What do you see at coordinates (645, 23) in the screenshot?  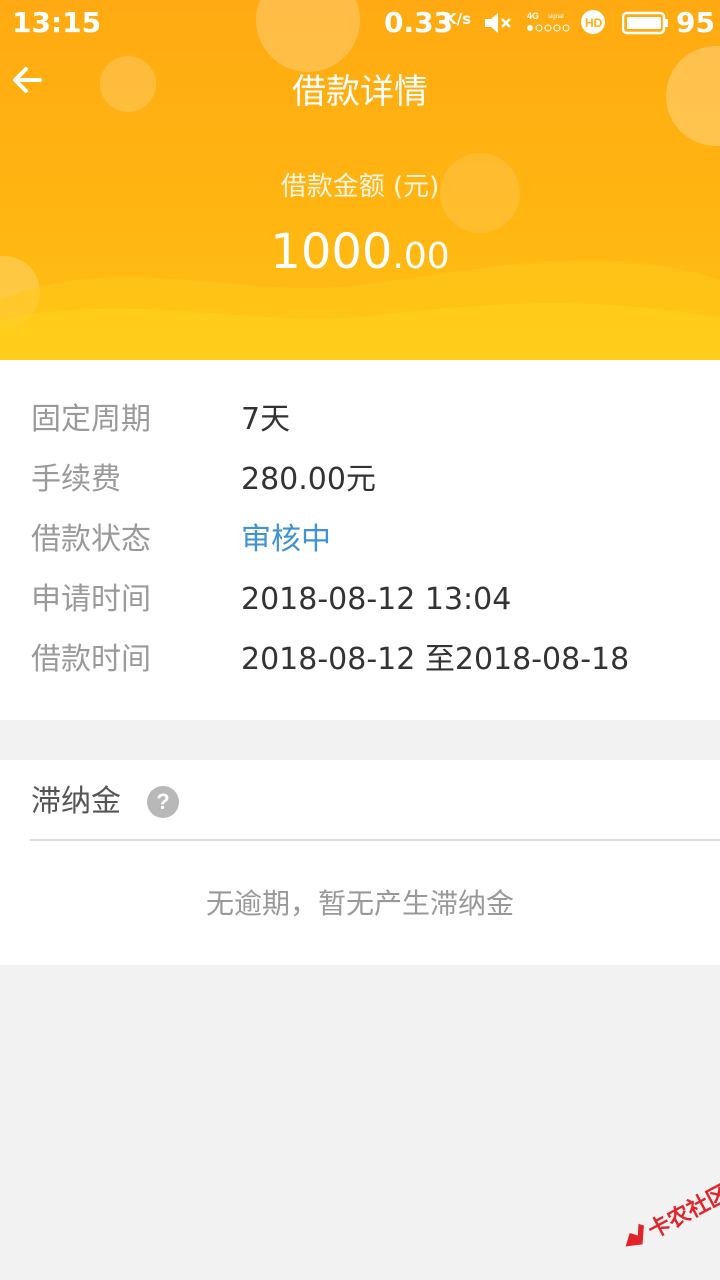 I see `battery-icon` at bounding box center [645, 23].